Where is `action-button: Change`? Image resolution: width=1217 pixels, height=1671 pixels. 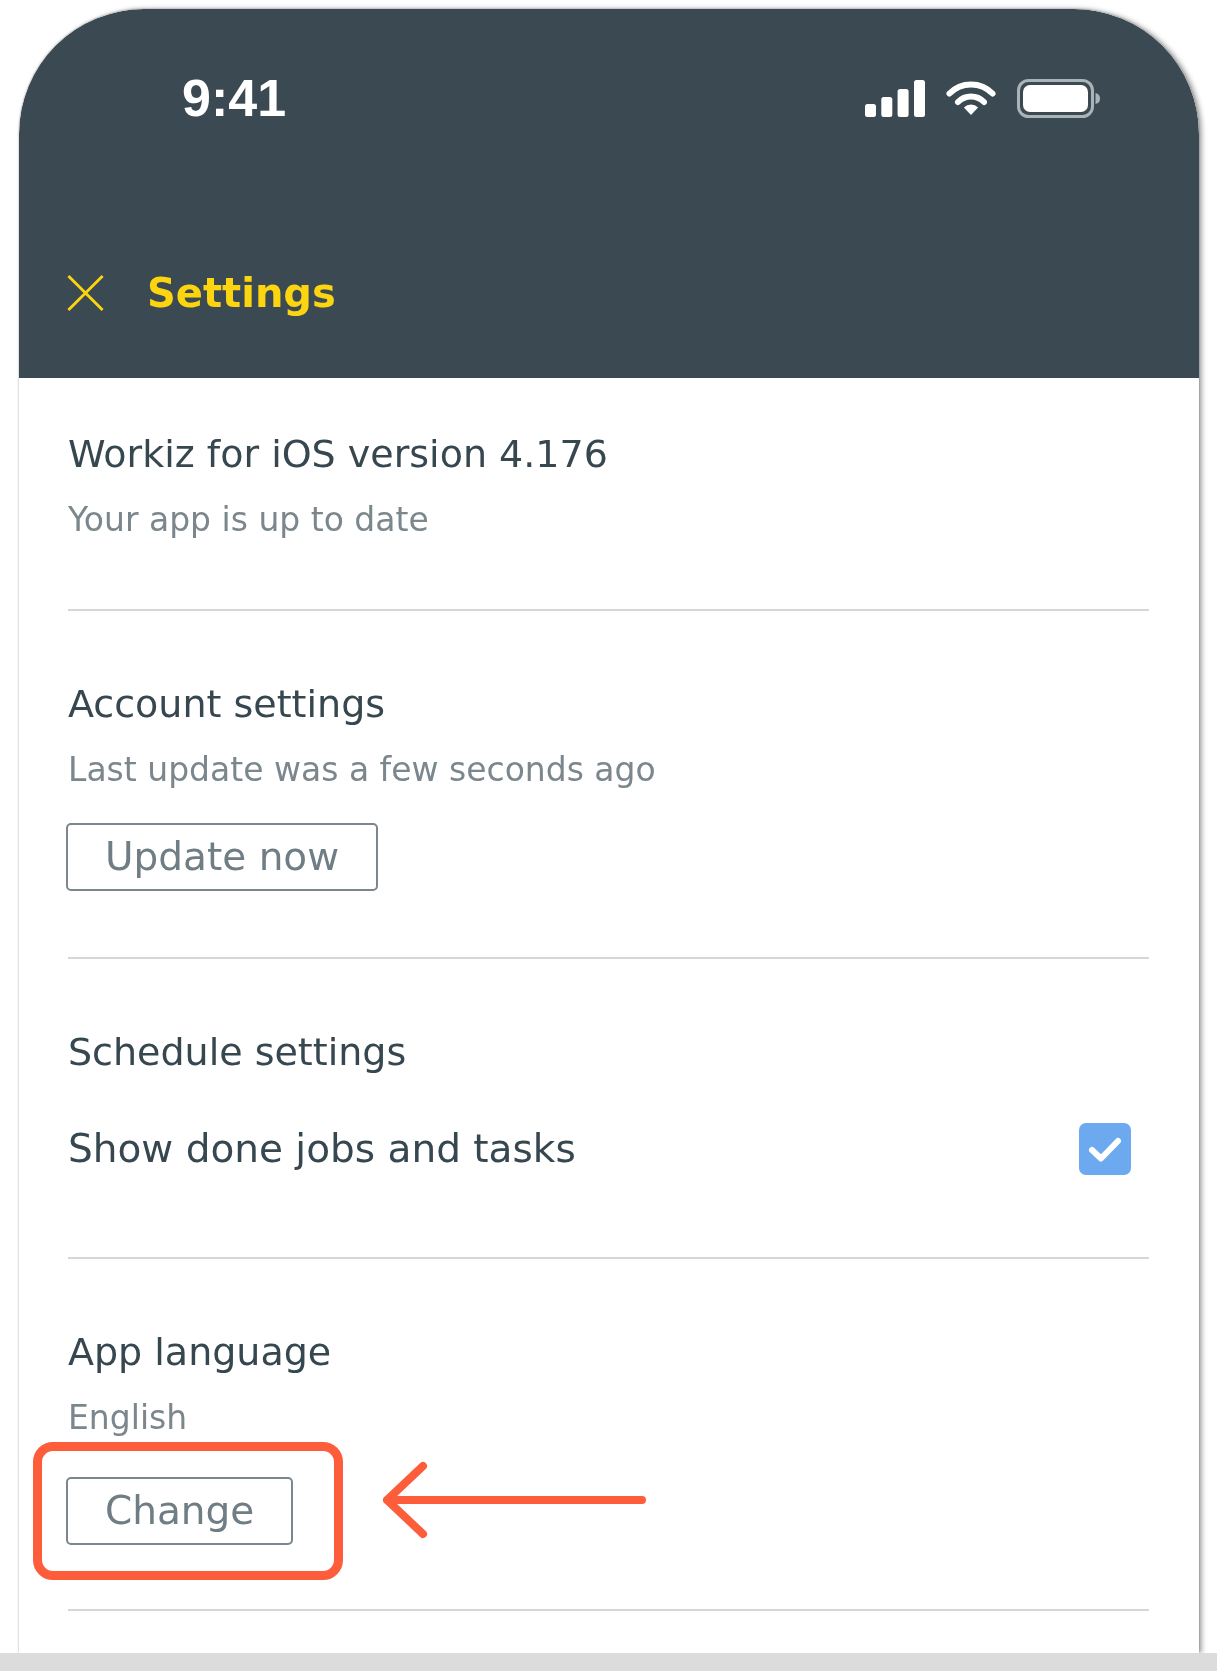
action-button: Change is located at coordinates (180, 1511).